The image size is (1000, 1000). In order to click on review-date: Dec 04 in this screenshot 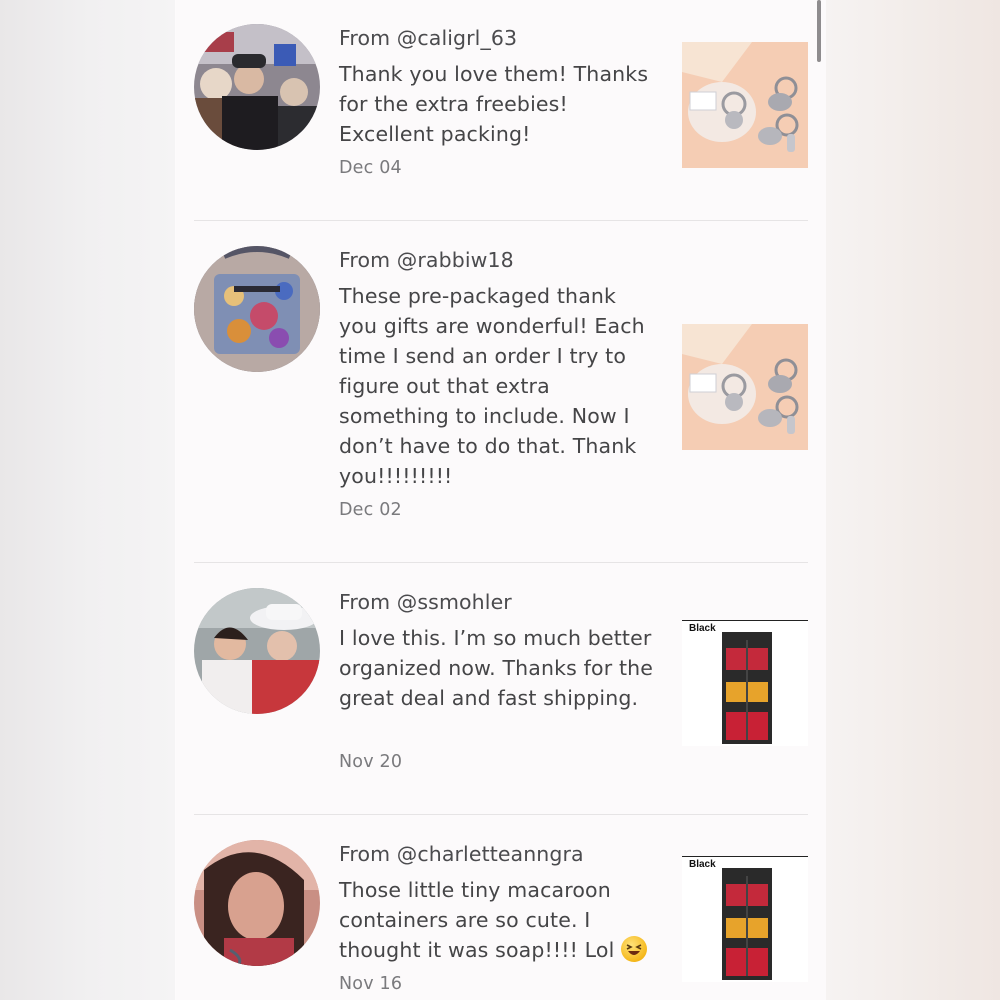, I will do `click(370, 168)`.